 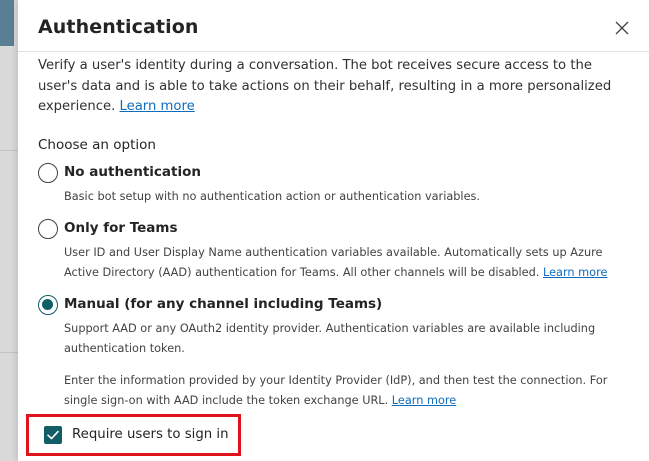 I want to click on panel-title: Authentication, so click(x=118, y=27).